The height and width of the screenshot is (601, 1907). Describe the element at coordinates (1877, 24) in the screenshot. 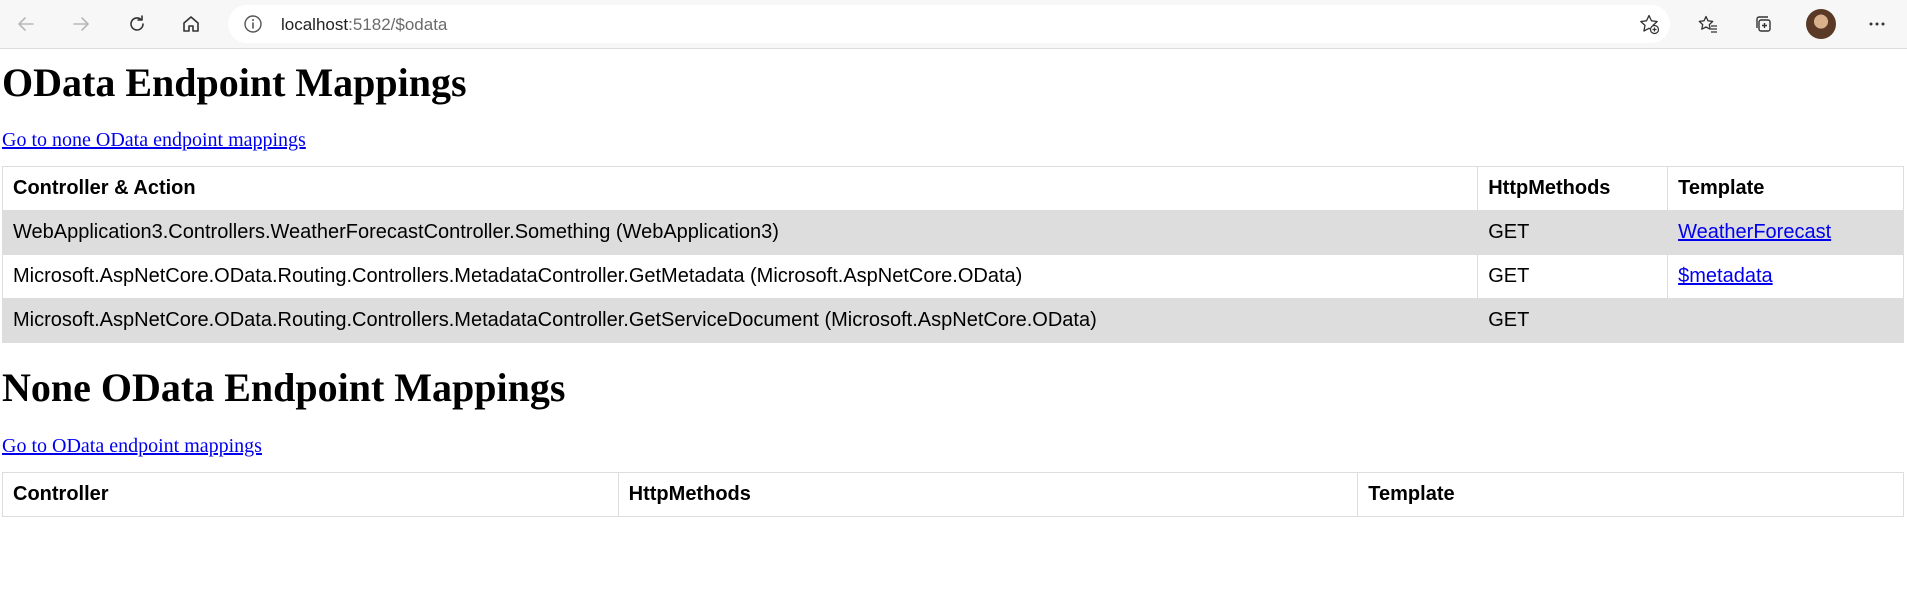

I see `more-icon` at that location.